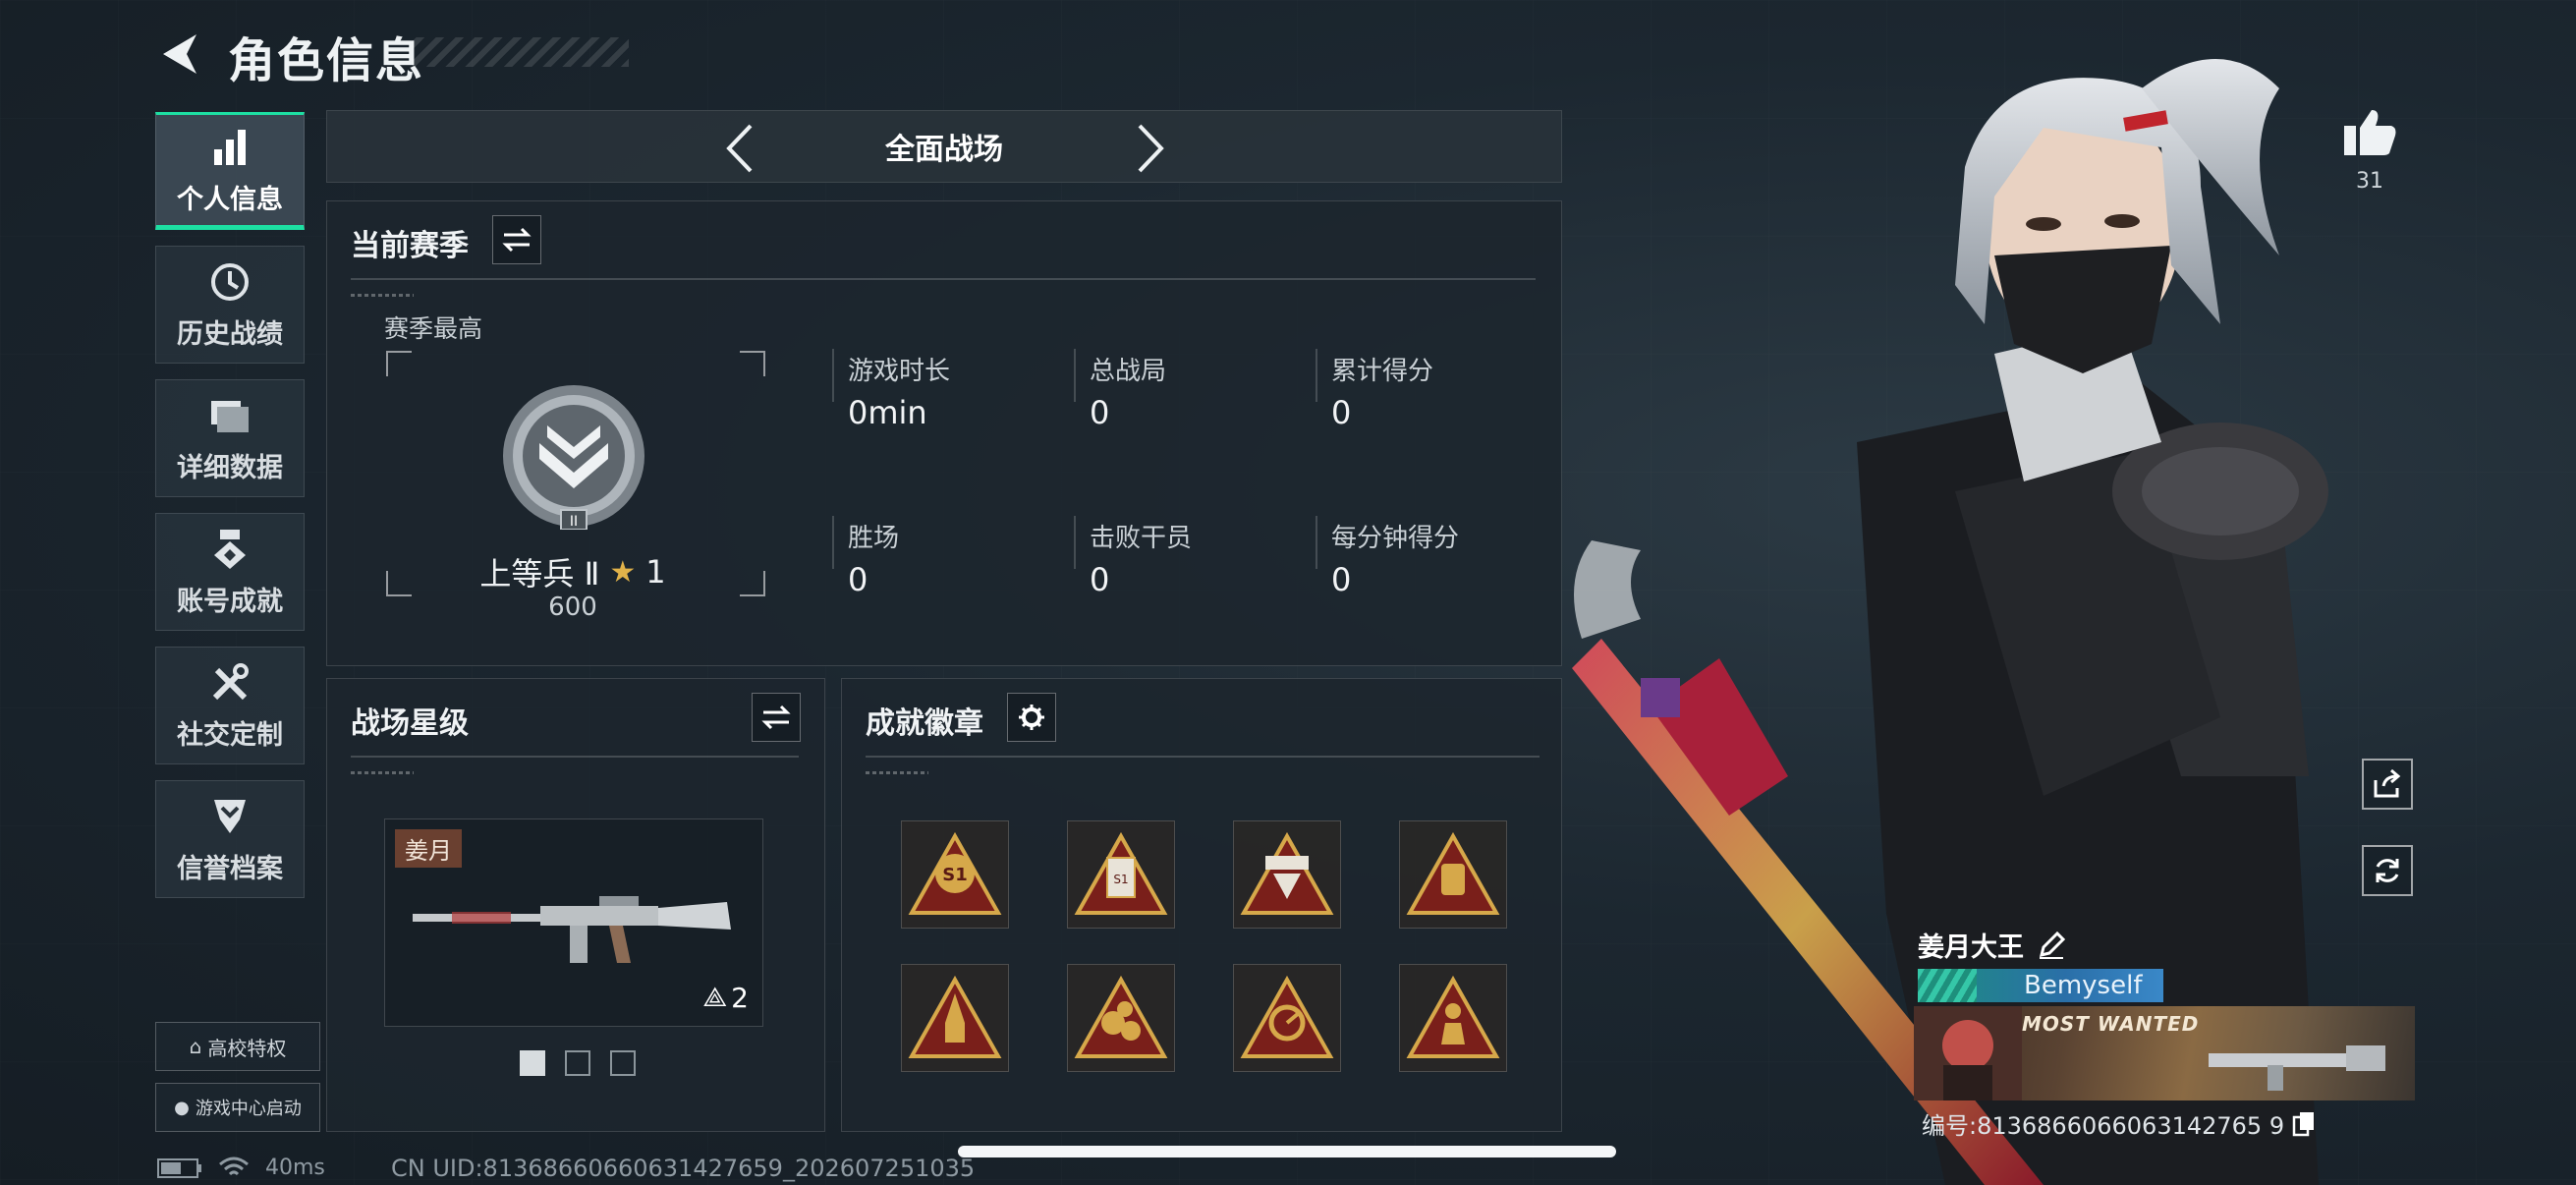 The width and height of the screenshot is (2576, 1185). I want to click on player-name-row: 姜月大王, so click(1991, 945).